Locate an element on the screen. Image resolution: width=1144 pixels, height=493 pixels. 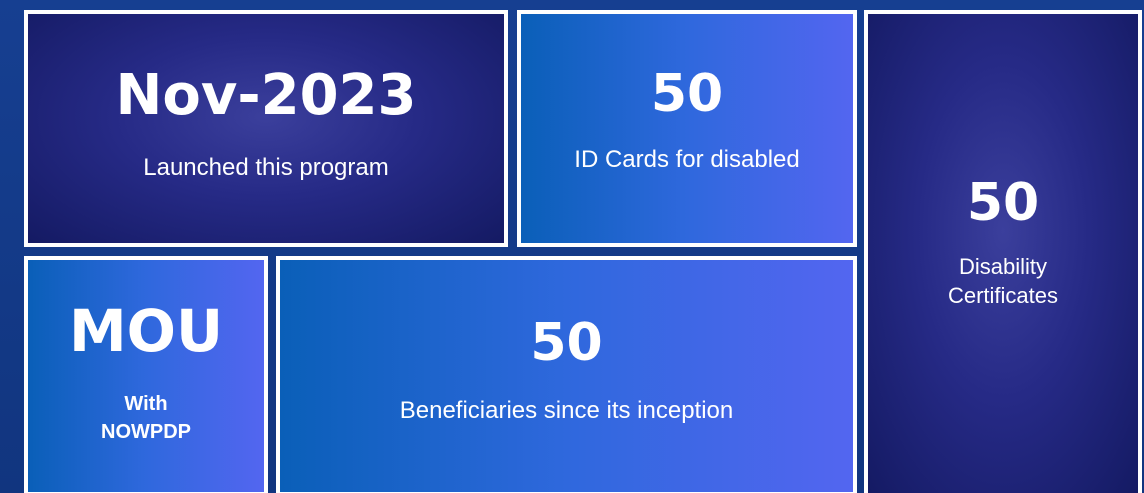
stat-caption-line: Disability is located at coordinates (1002, 267).